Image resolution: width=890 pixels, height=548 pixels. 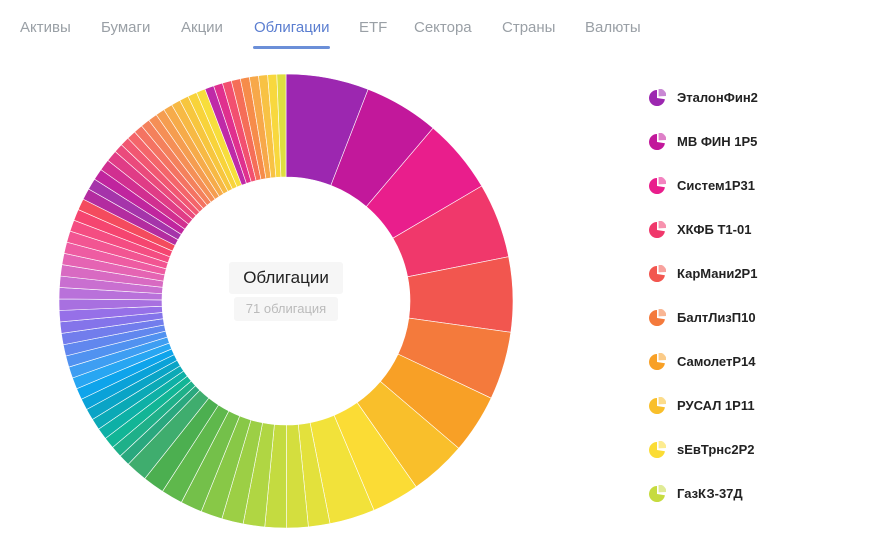 I want to click on legend-item: РУСАЛ 1Р11, so click(x=758, y=406).